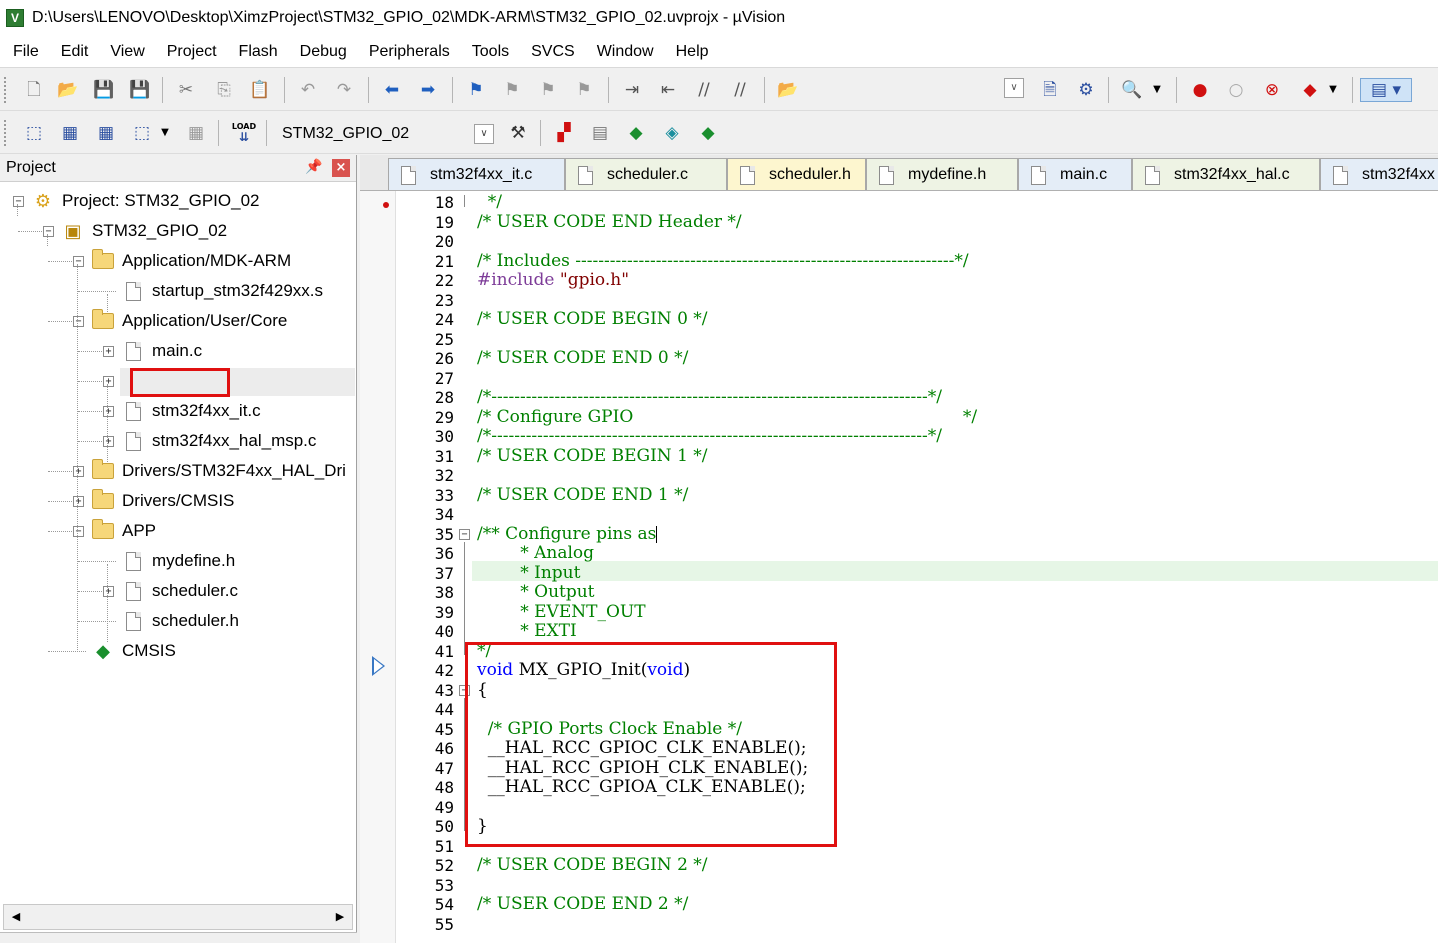 The image size is (1438, 943). Describe the element at coordinates (489, 202) in the screenshot. I see `code-line: */` at that location.